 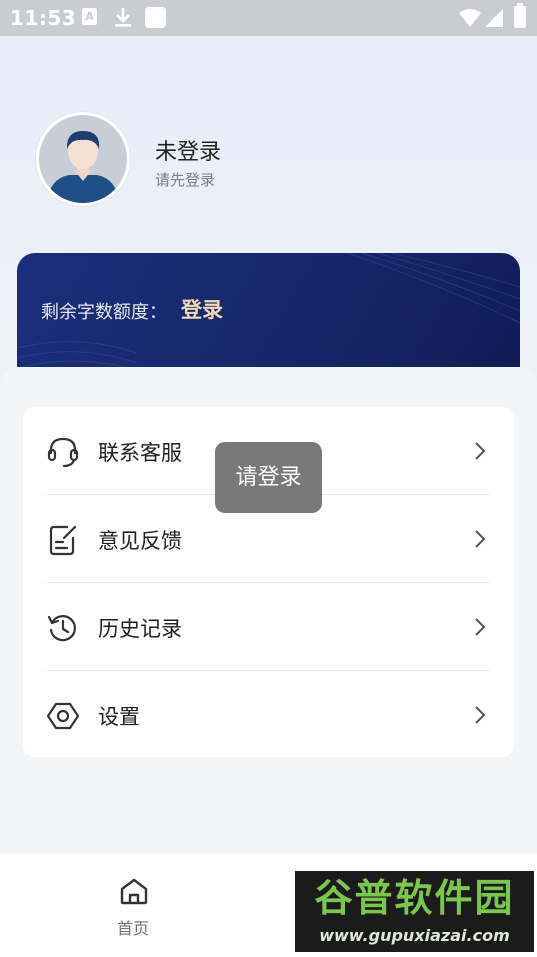 What do you see at coordinates (140, 453) in the screenshot?
I see `menu-item-label: 联系客服` at bounding box center [140, 453].